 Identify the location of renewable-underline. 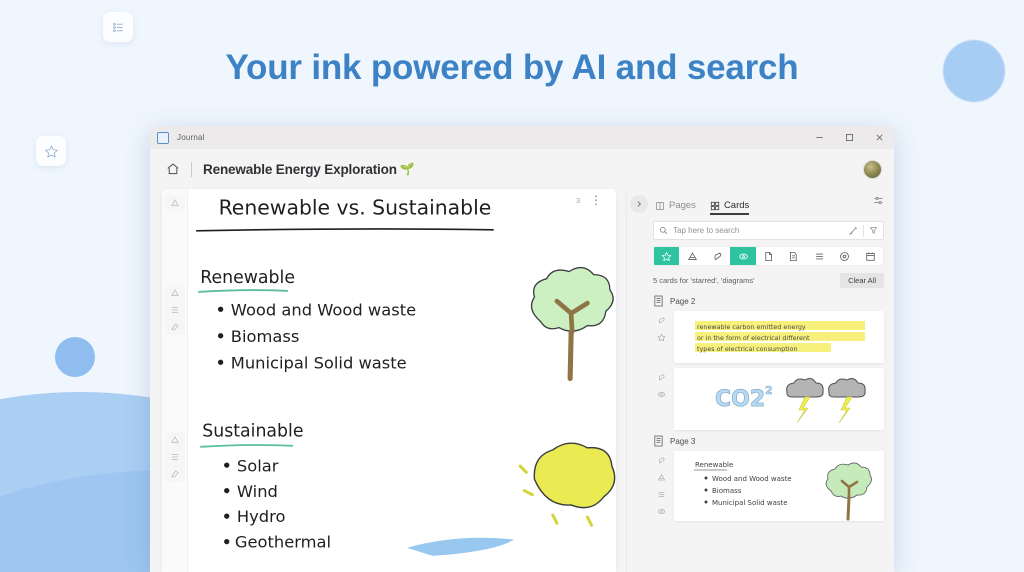
(243, 291).